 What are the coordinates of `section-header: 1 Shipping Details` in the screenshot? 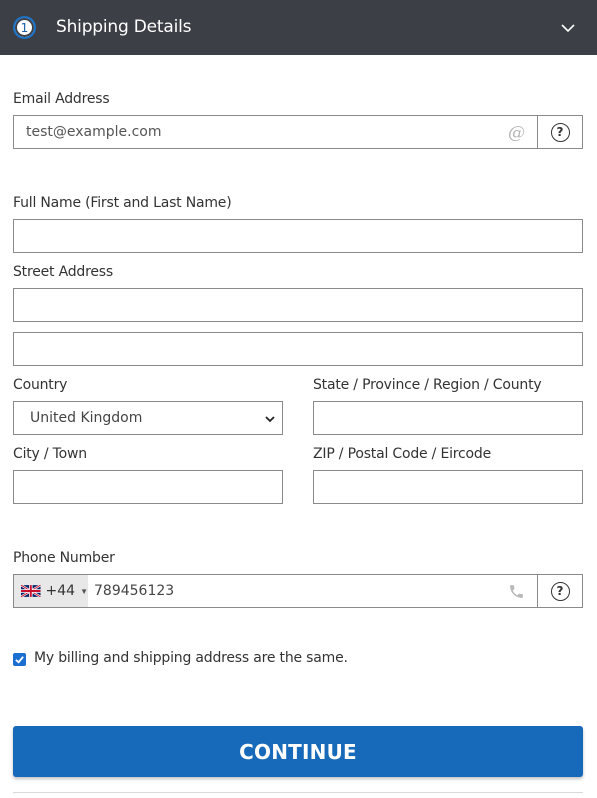 It's located at (298, 27).